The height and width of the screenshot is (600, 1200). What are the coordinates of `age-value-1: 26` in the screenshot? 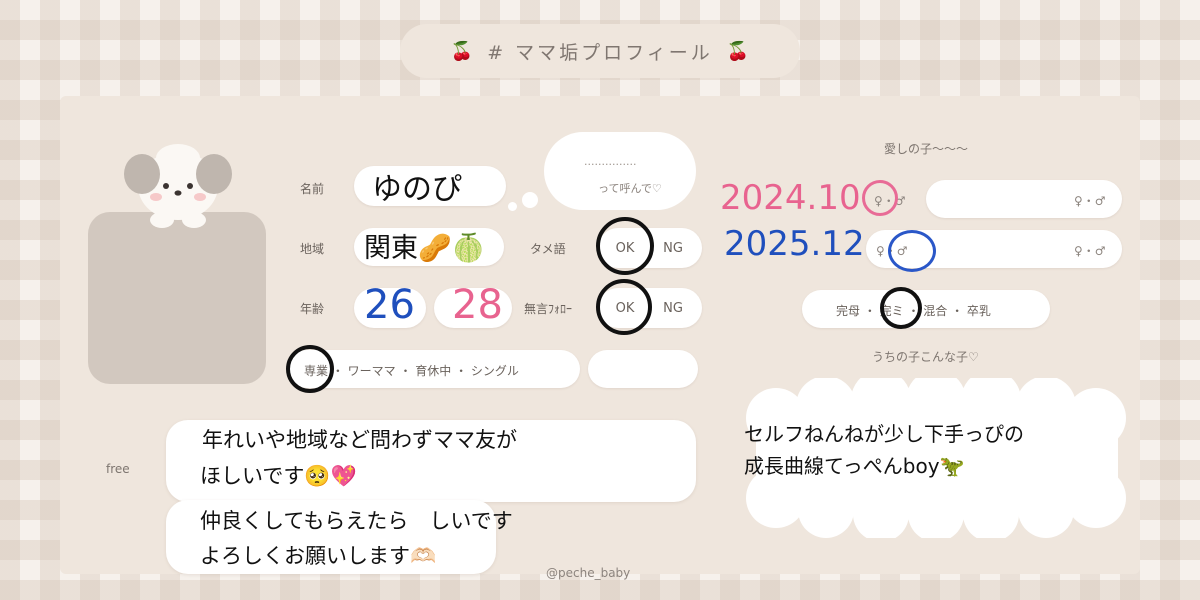 It's located at (389, 305).